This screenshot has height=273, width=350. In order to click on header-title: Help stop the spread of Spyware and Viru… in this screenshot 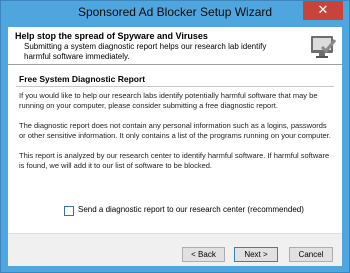, I will do `click(111, 36)`.